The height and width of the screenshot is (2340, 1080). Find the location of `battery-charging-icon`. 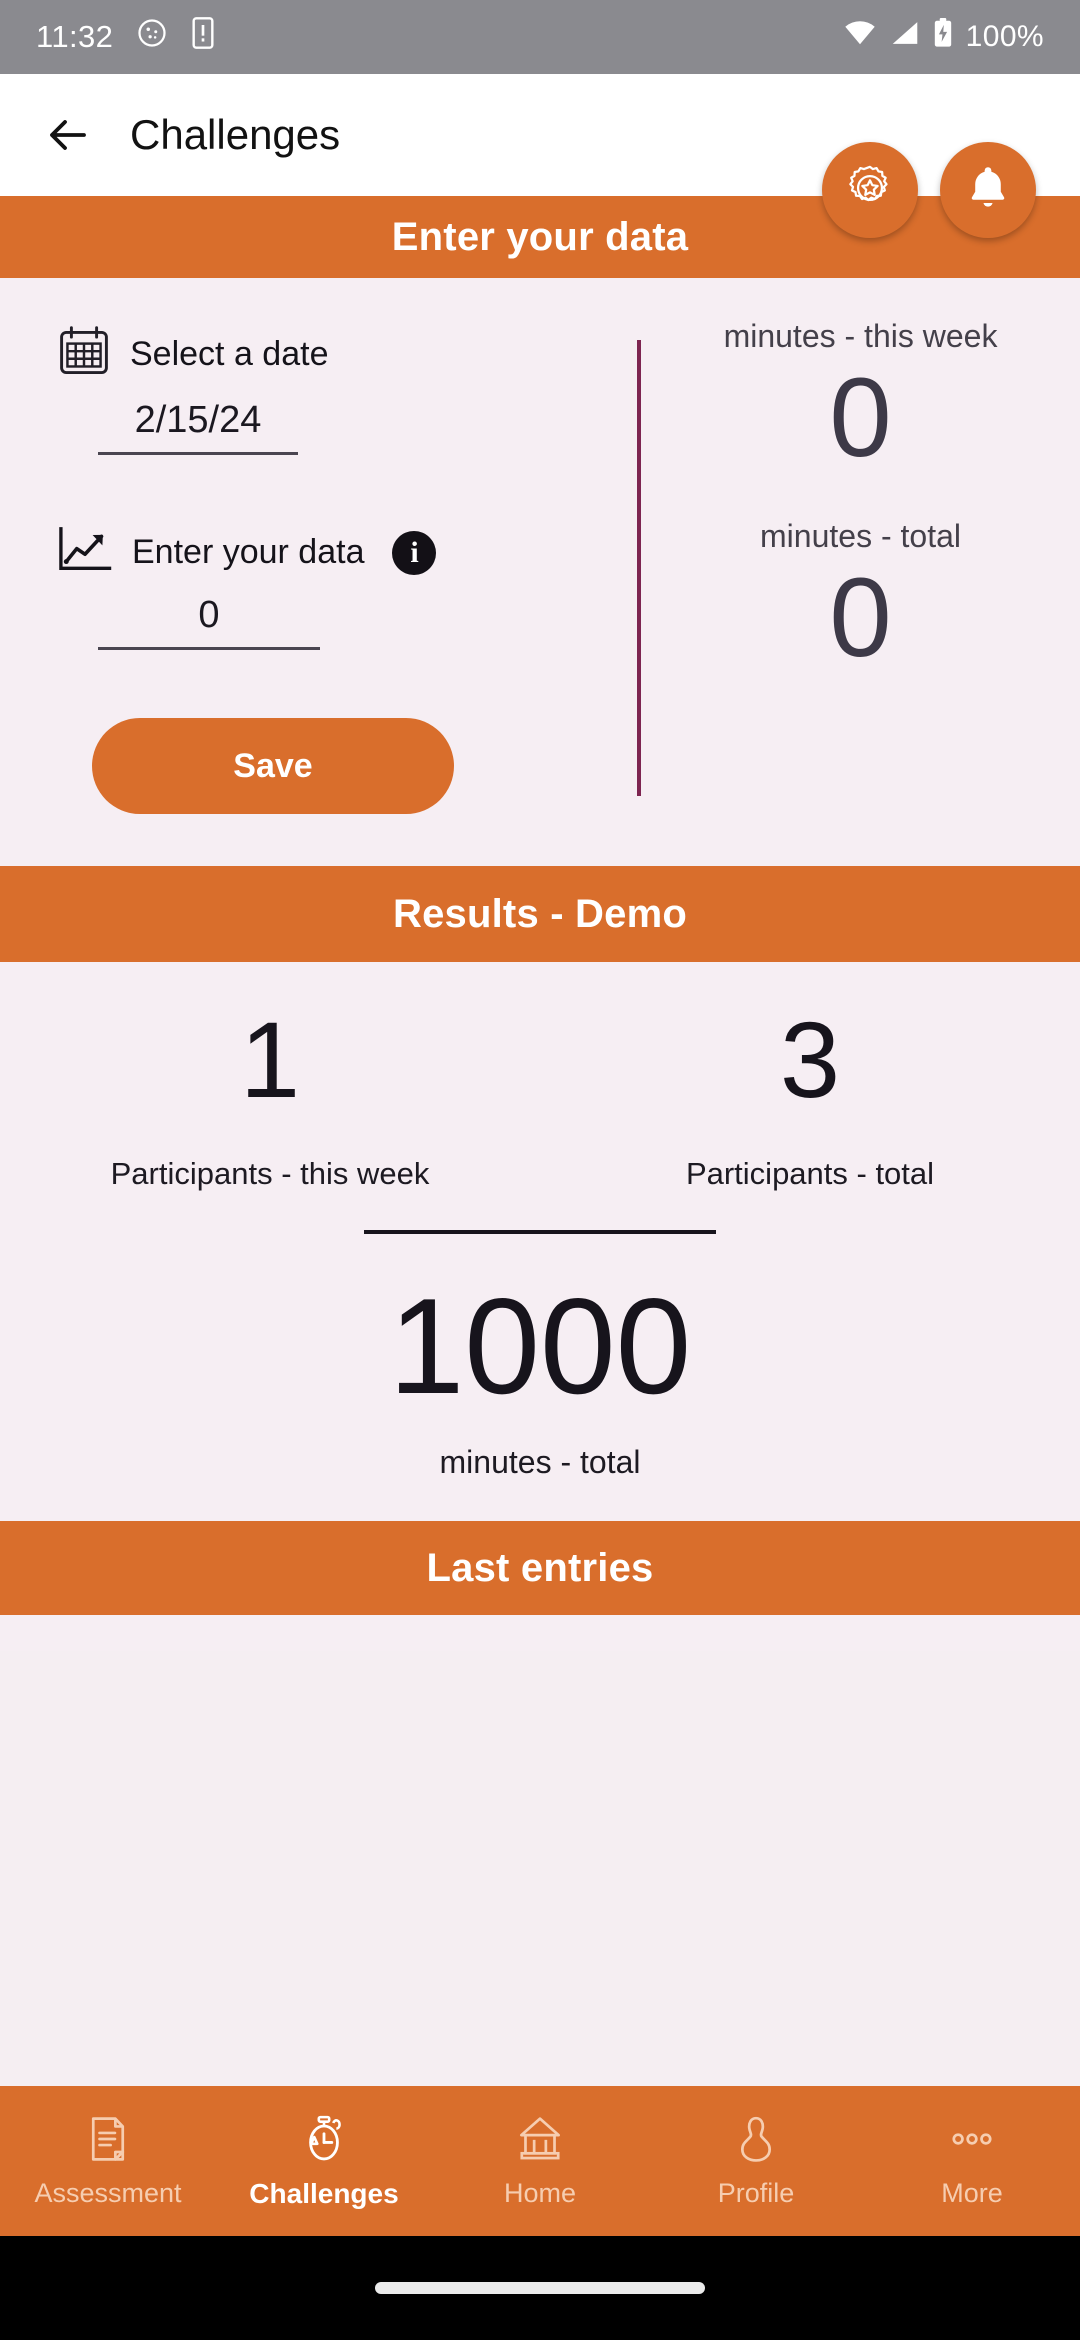

battery-charging-icon is located at coordinates (943, 37).